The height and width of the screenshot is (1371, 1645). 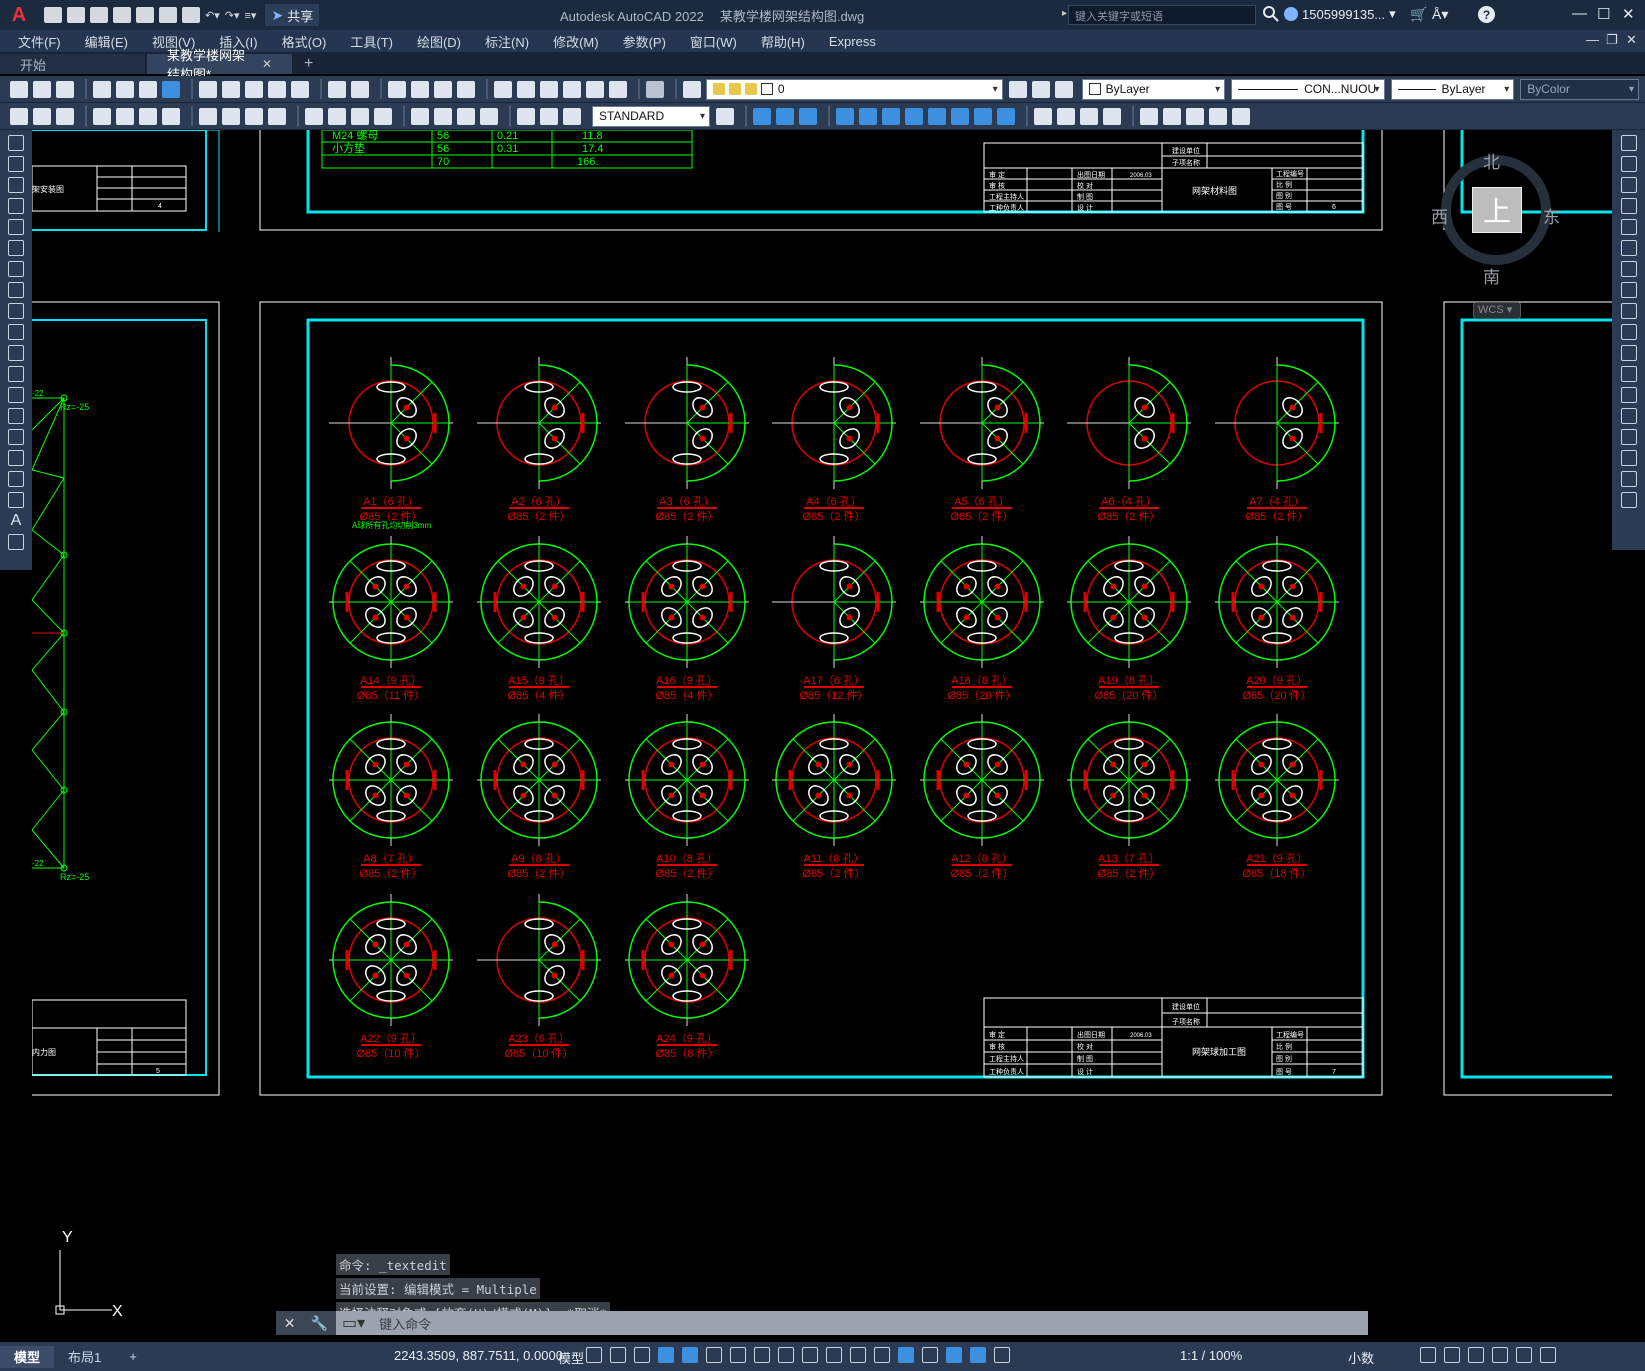 What do you see at coordinates (145, 15) in the screenshot?
I see `web-open-icon` at bounding box center [145, 15].